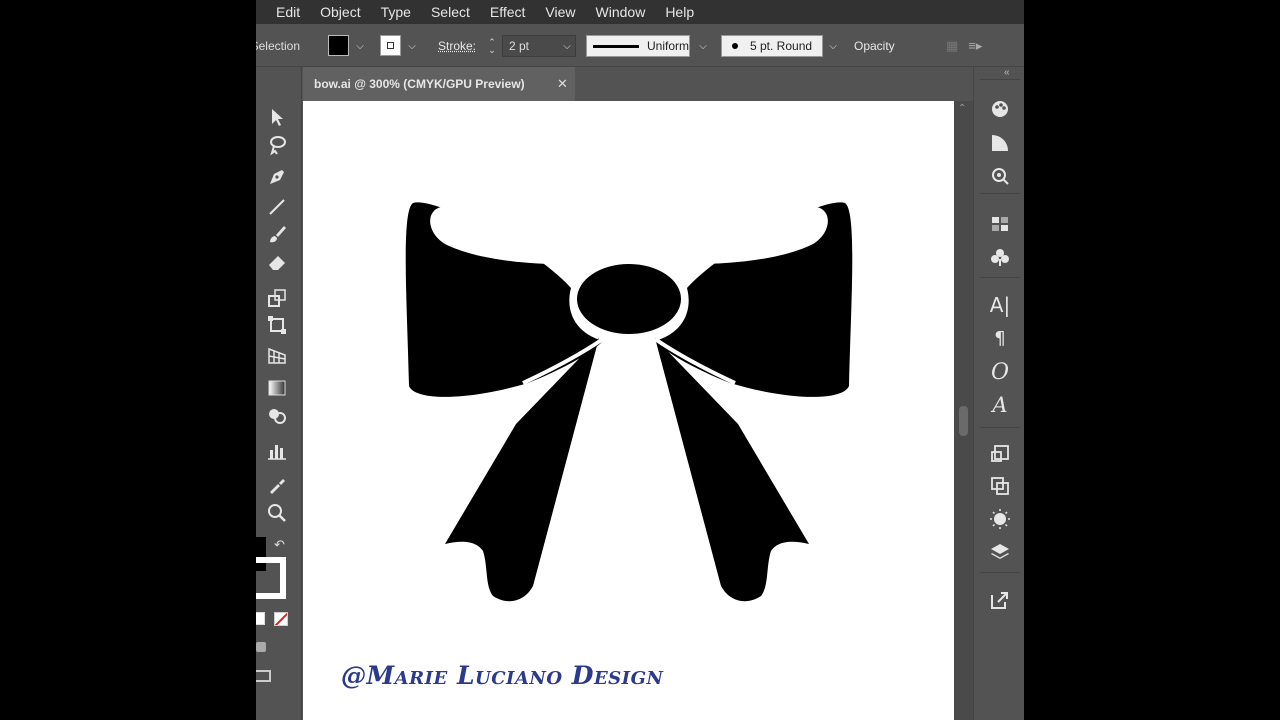  I want to click on gradient-tool-icon, so click(277, 388).